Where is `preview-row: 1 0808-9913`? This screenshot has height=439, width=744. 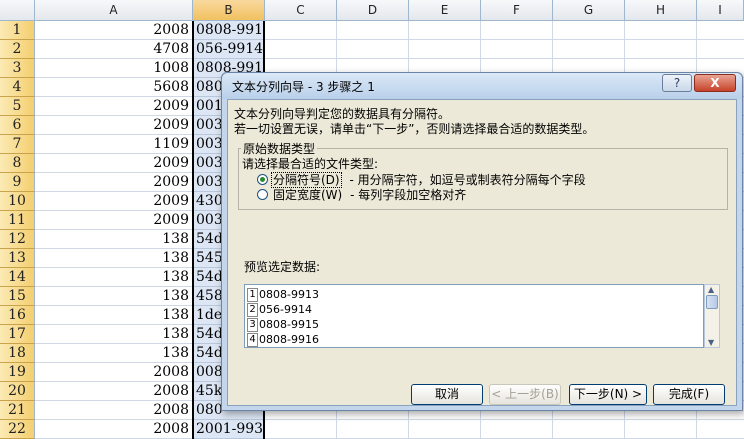 preview-row: 1 0808-9913 is located at coordinates (283, 295).